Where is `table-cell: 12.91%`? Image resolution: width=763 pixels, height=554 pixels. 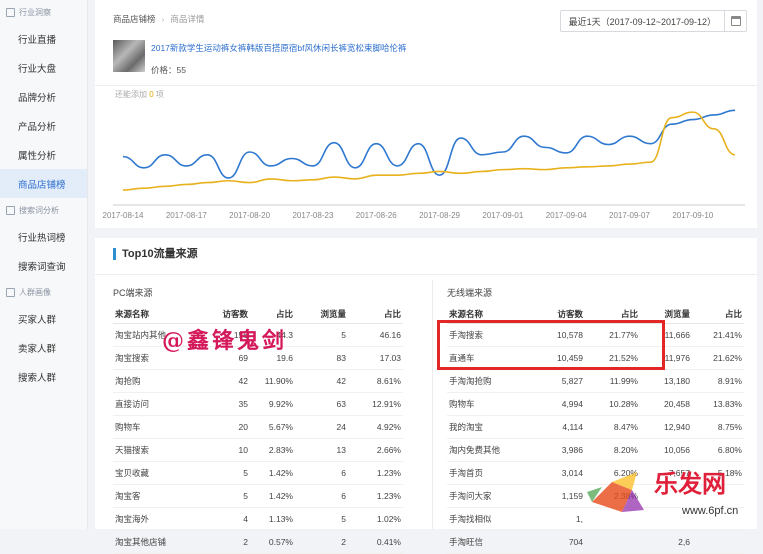 table-cell: 12.91% is located at coordinates (375, 404).